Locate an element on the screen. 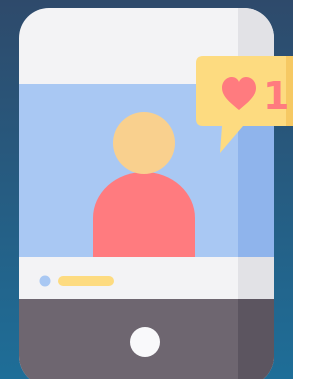  home-button-icon is located at coordinates (145, 342).